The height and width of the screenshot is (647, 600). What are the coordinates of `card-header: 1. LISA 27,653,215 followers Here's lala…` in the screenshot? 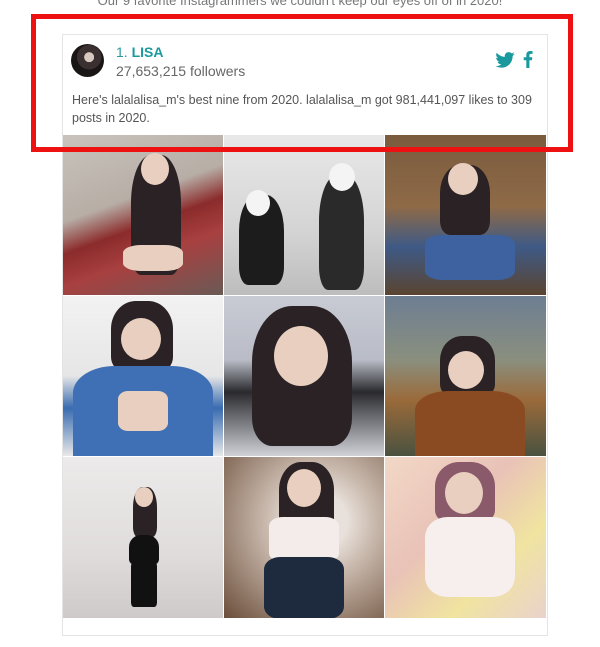 It's located at (305, 85).